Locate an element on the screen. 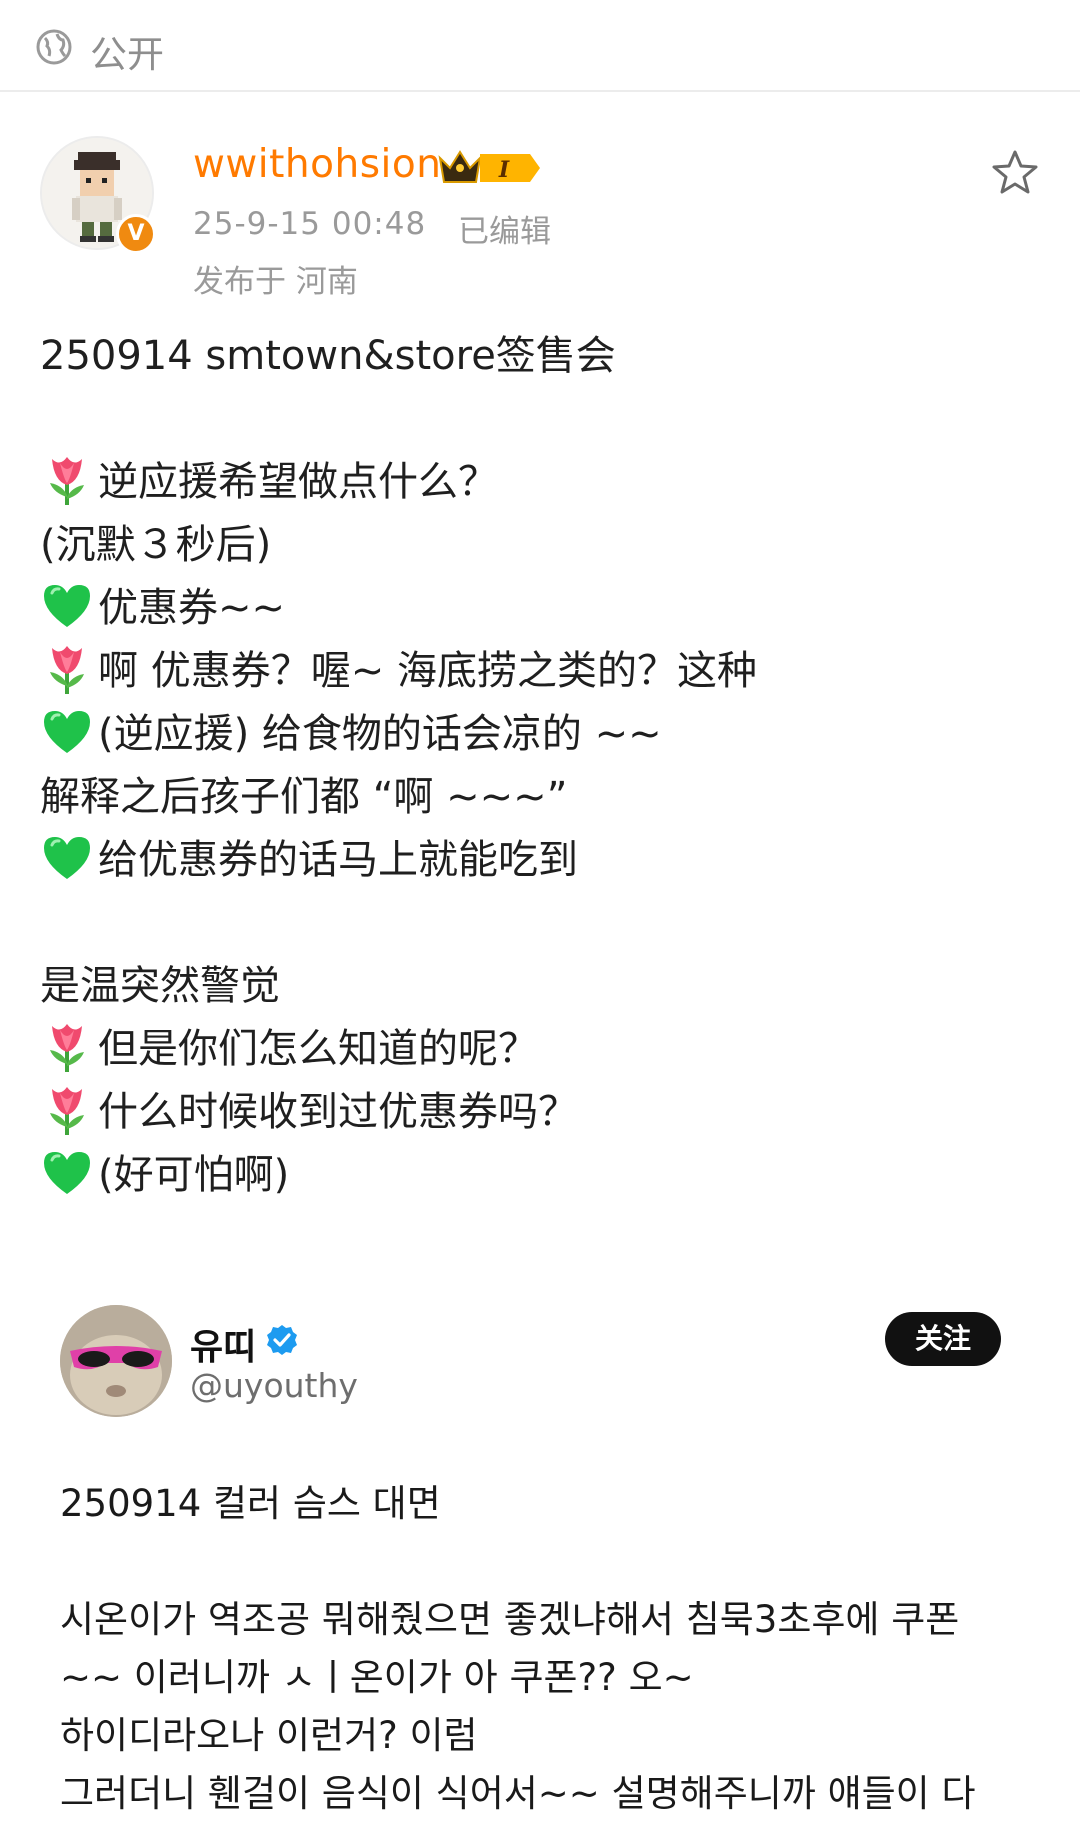  post-line: 啊 优惠券？喔~ 海底捞之类的？这种 is located at coordinates (545, 671).